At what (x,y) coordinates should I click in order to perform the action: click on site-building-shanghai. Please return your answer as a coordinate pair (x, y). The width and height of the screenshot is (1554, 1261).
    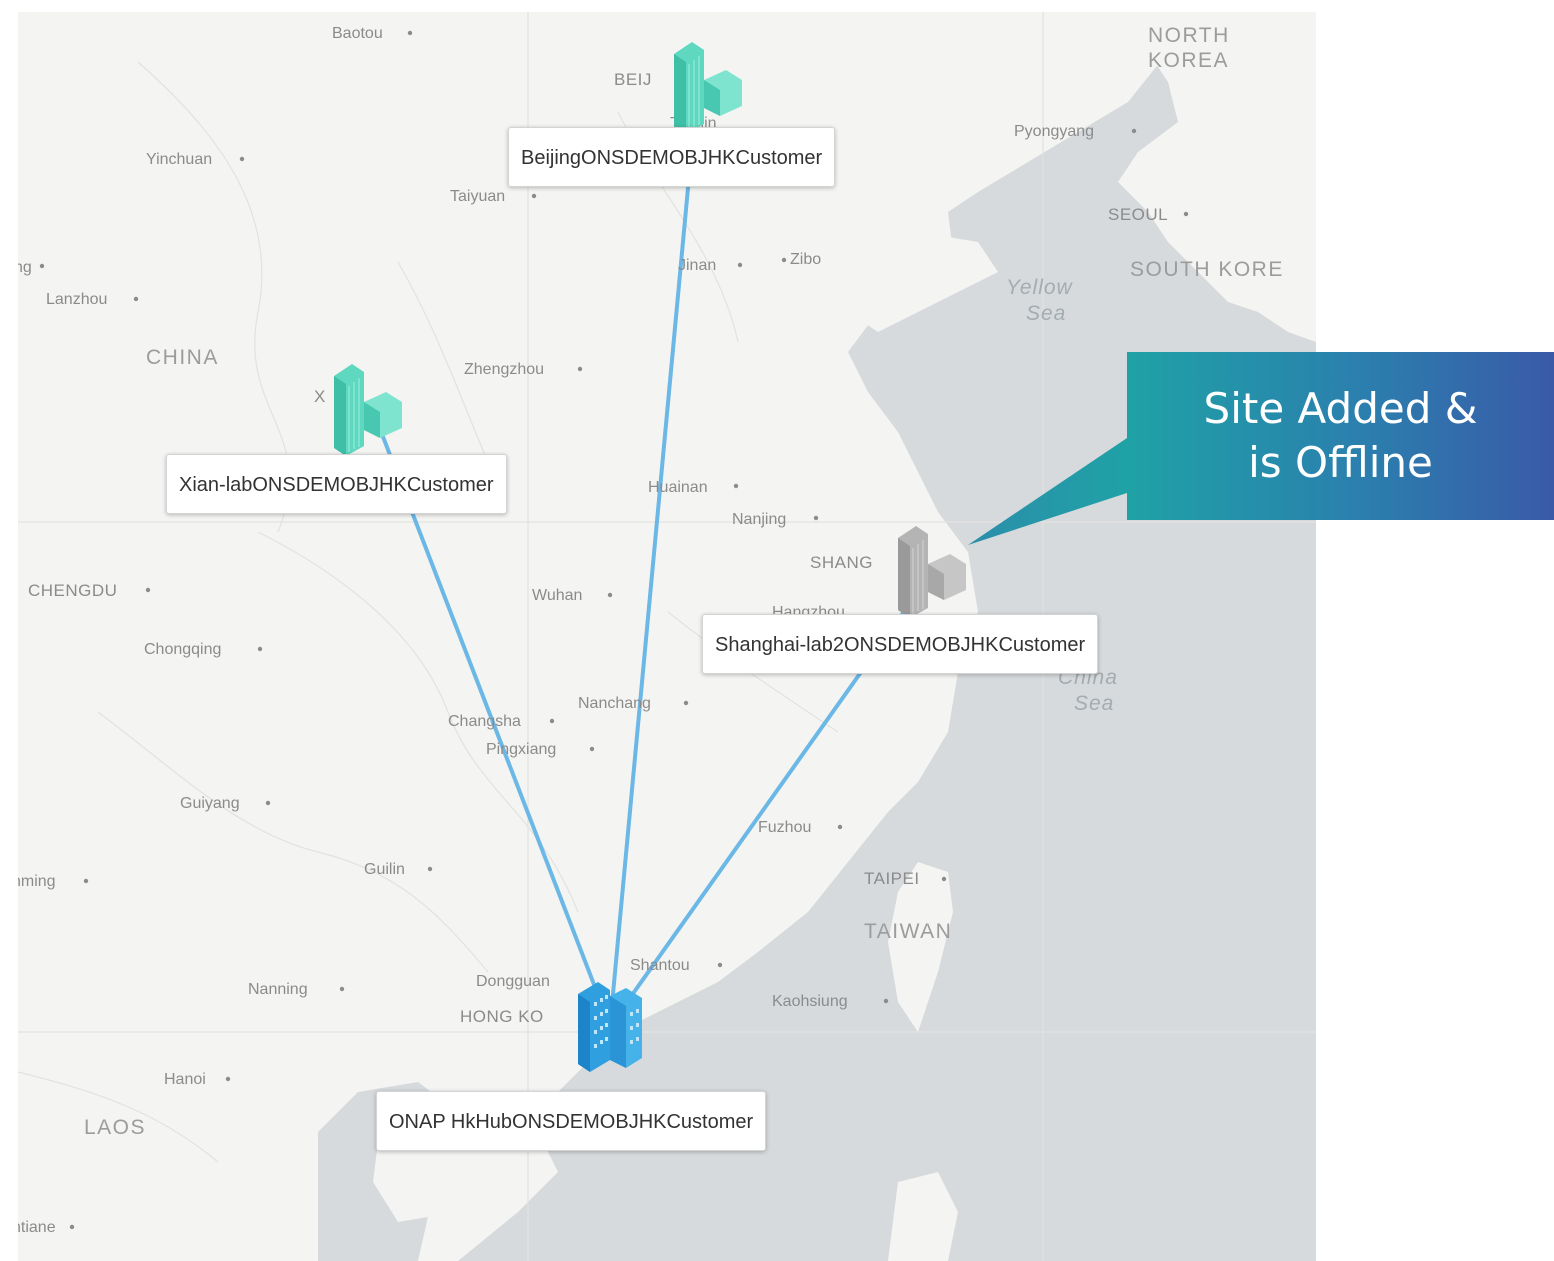
    Looking at the image, I should click on (932, 572).